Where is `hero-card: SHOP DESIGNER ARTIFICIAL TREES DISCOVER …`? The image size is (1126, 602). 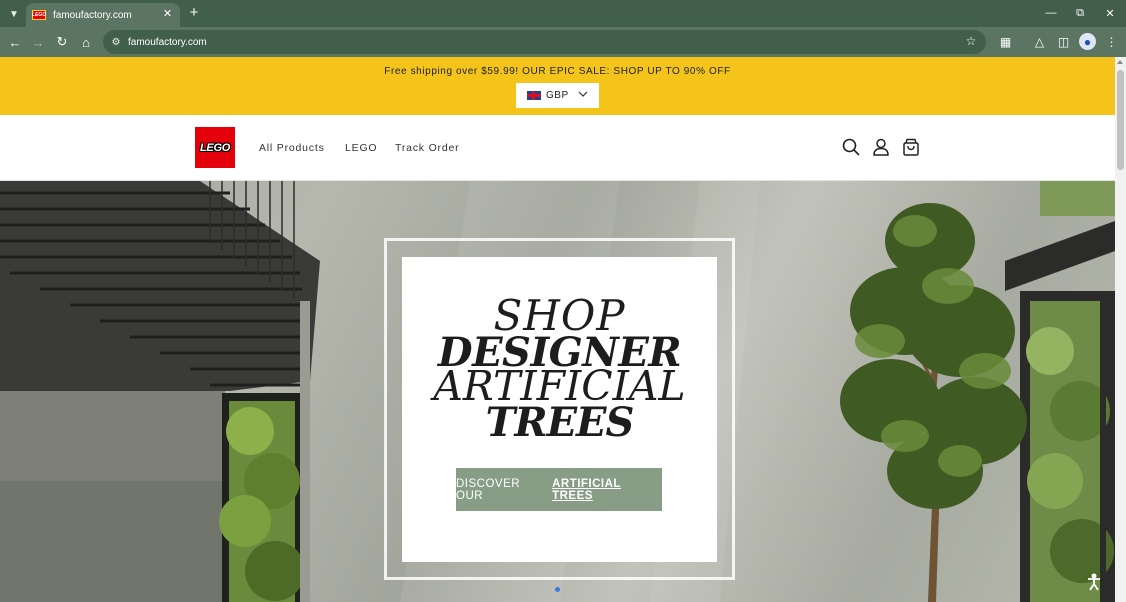
hero-card: SHOP DESIGNER ARTIFICIAL TREES DISCOVER … is located at coordinates (559, 409).